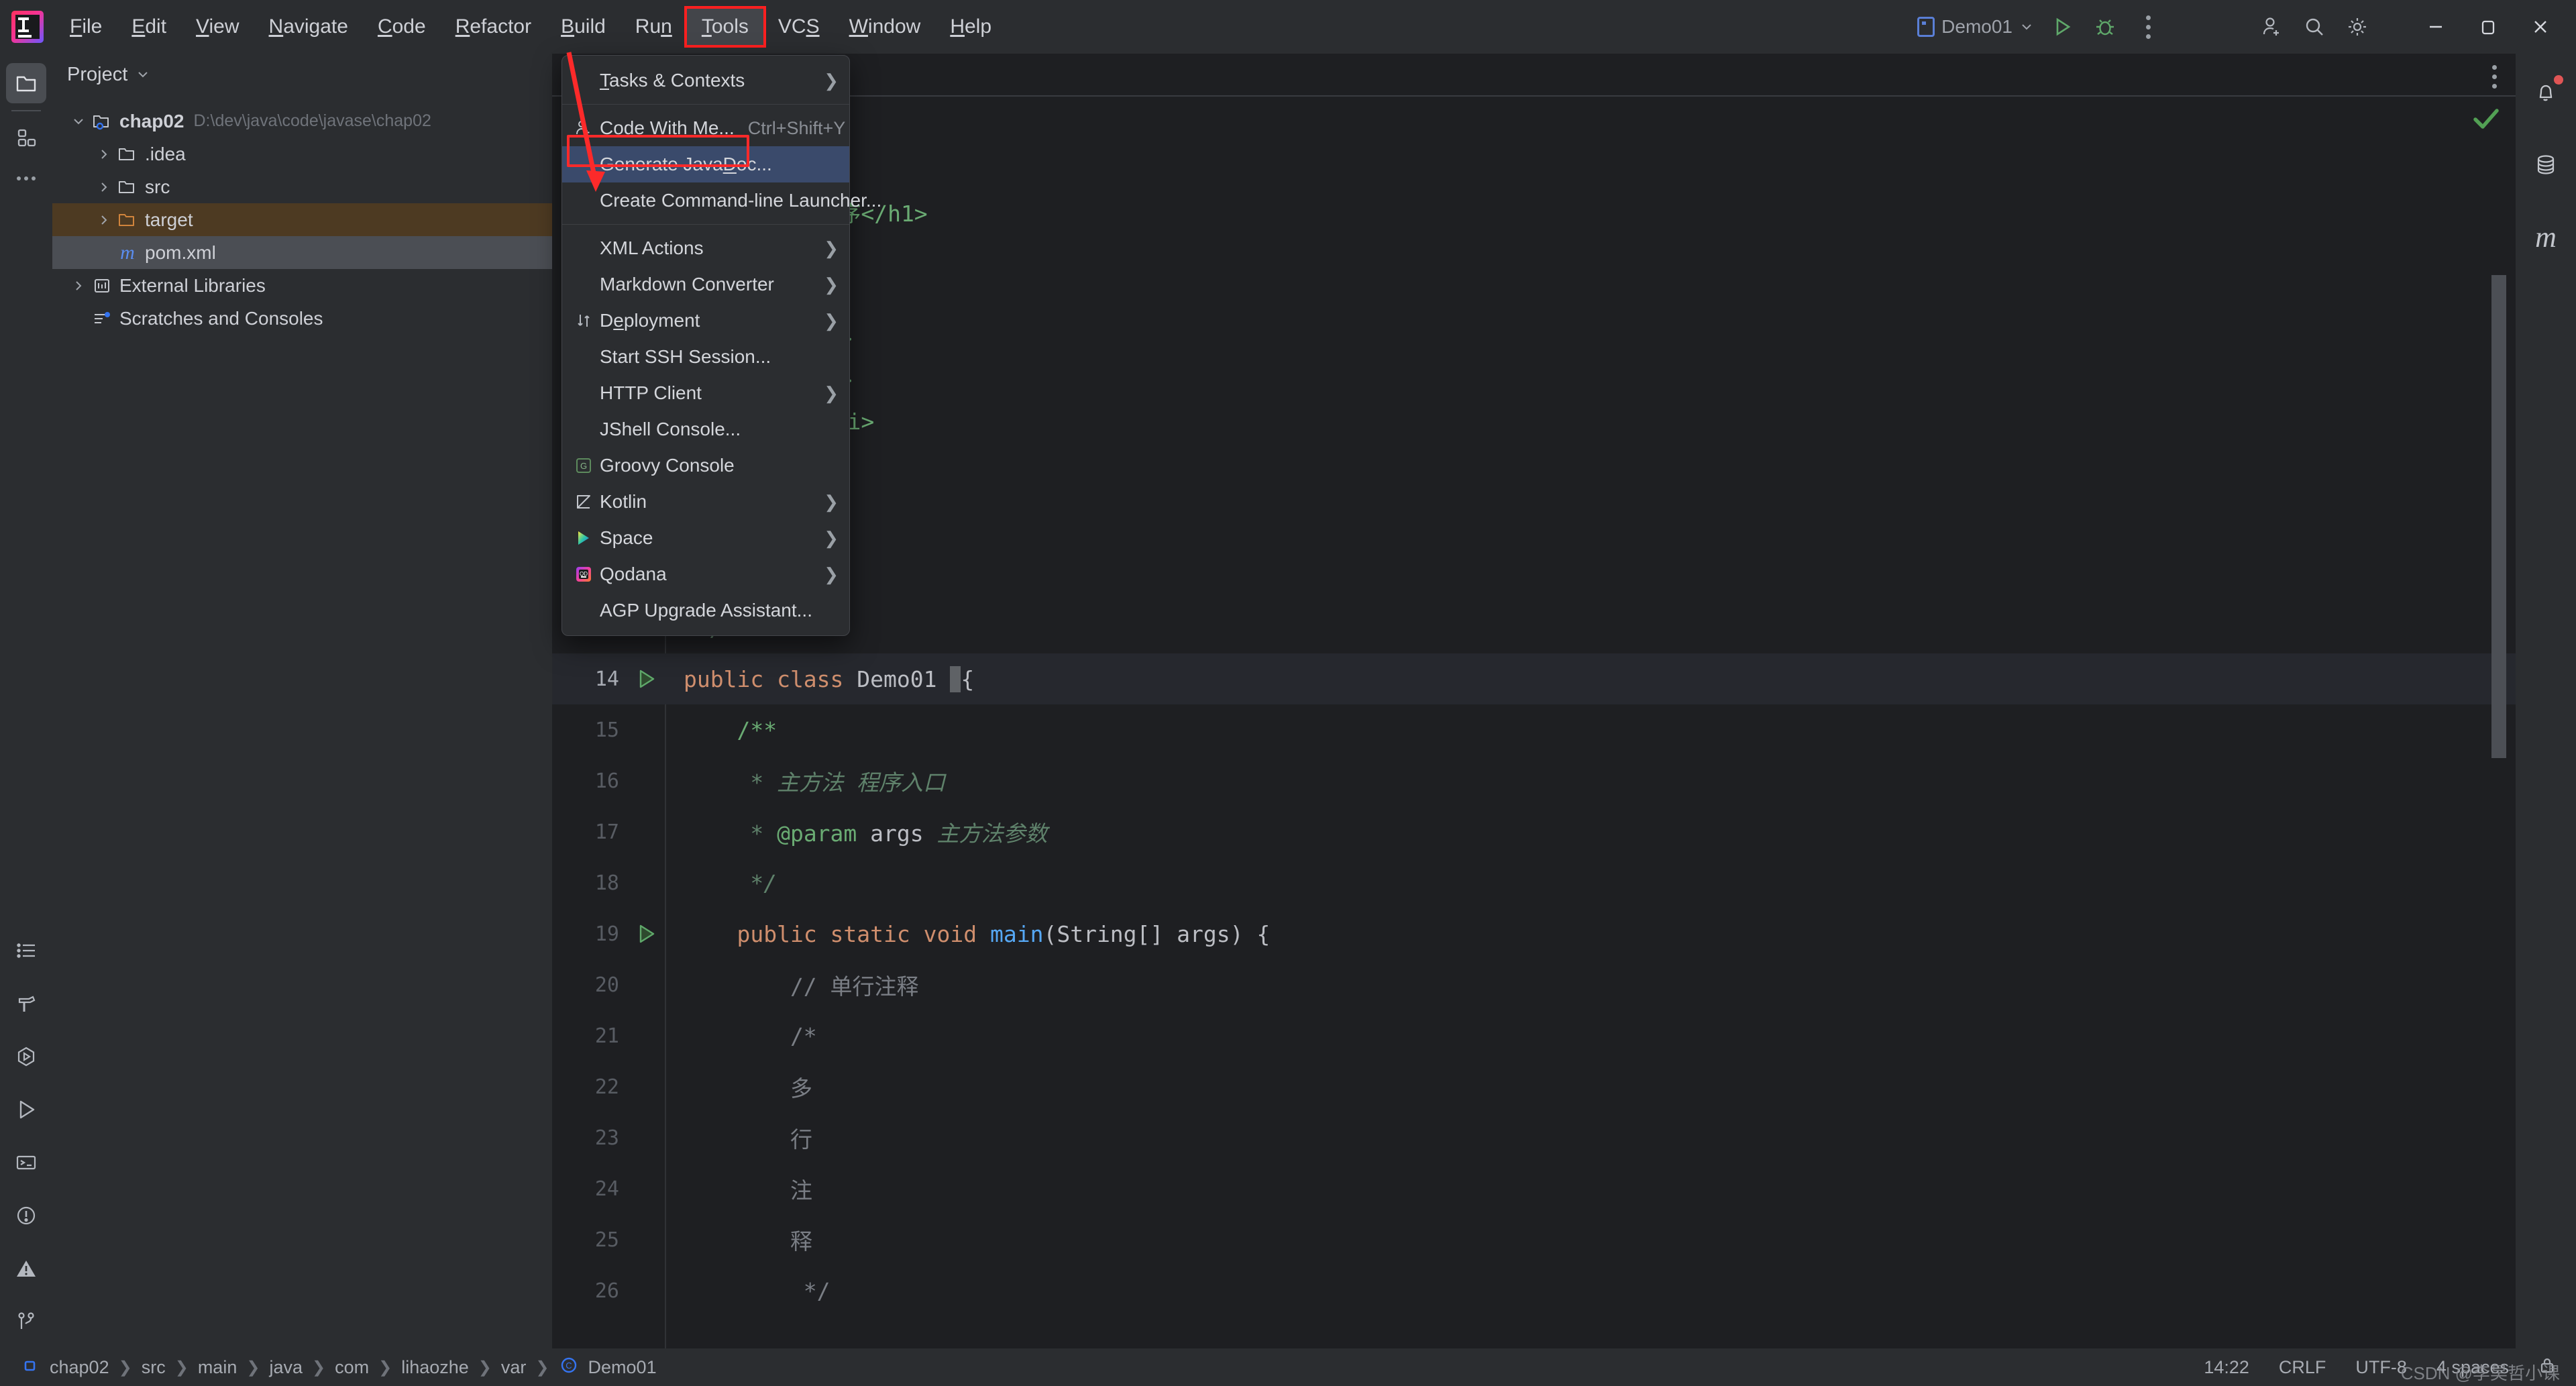 The height and width of the screenshot is (1386, 2576). What do you see at coordinates (2494, 76) in the screenshot?
I see `editor-more-options-button` at bounding box center [2494, 76].